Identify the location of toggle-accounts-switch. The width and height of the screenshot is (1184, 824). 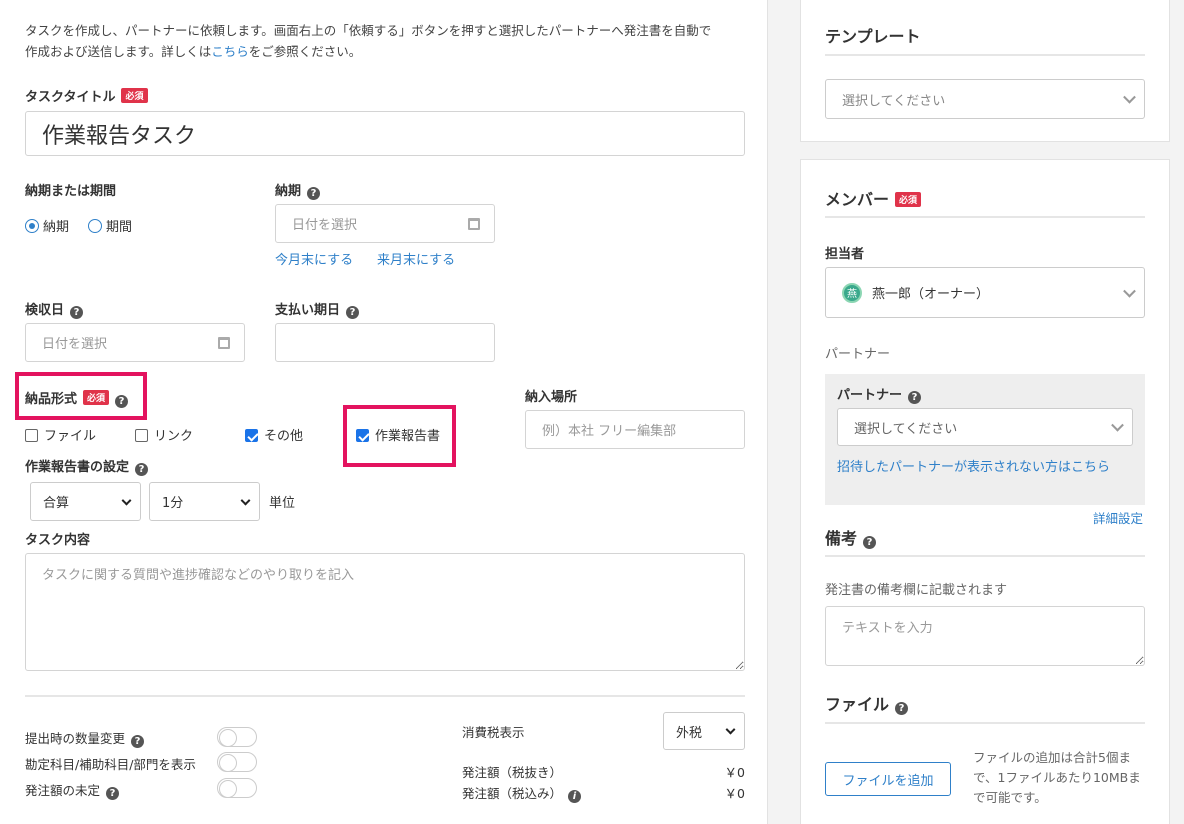
(237, 762).